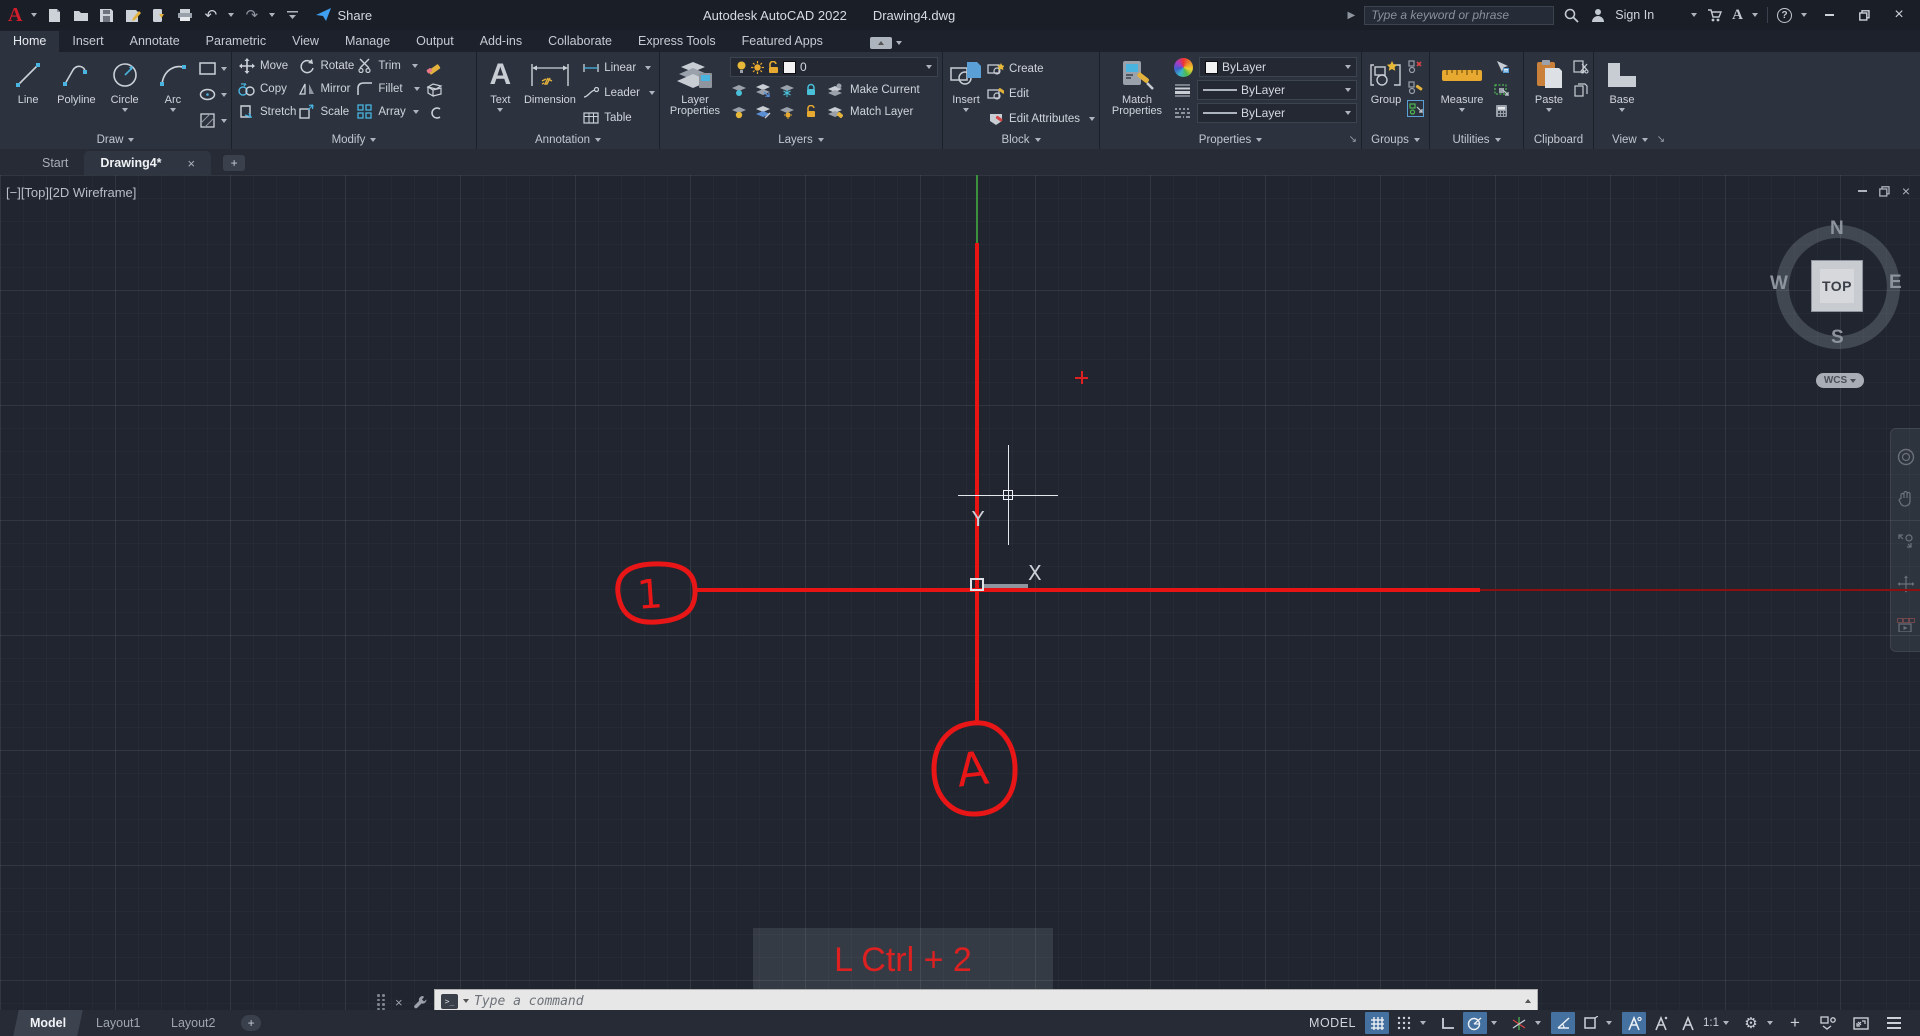 The width and height of the screenshot is (1920, 1036). What do you see at coordinates (1558, 139) in the screenshot?
I see `panel-clipboard-label: Clipboard` at bounding box center [1558, 139].